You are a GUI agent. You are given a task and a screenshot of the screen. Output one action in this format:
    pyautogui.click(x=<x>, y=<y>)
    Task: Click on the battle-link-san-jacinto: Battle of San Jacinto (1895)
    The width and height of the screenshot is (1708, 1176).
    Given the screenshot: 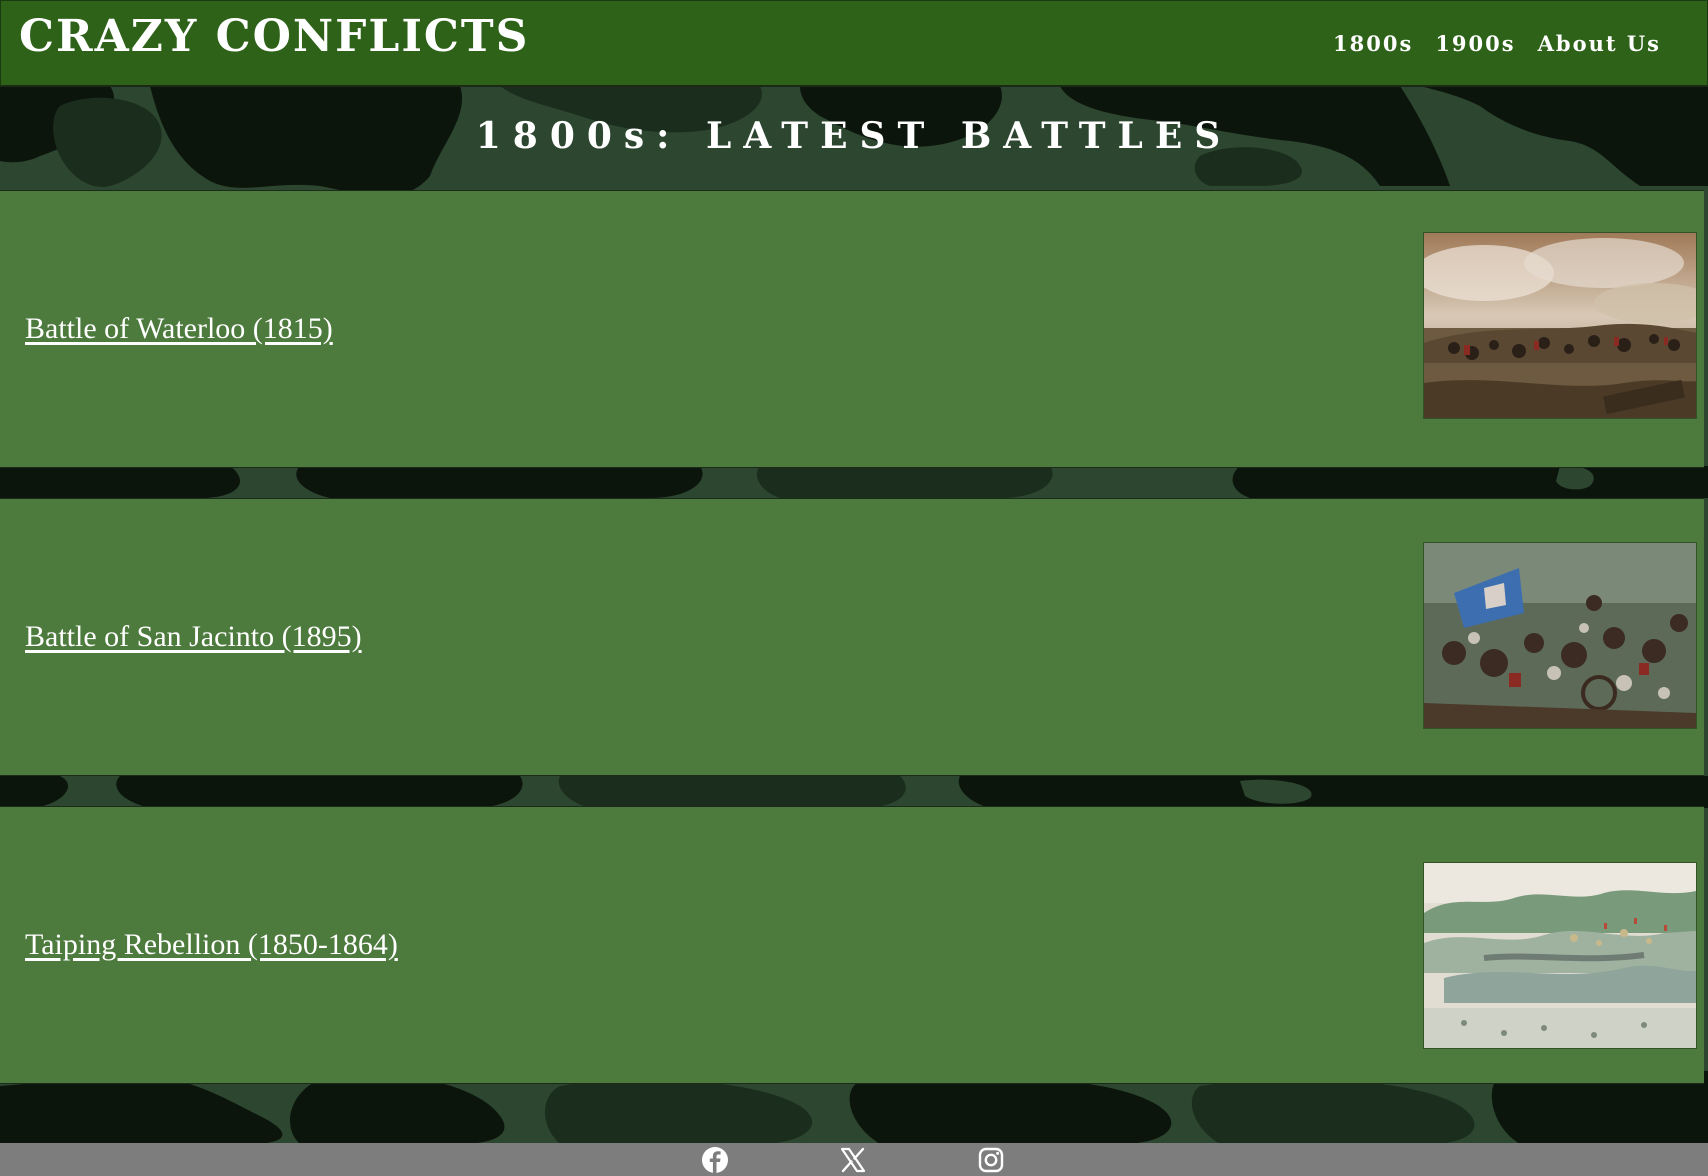 What is the action you would take?
    pyautogui.click(x=193, y=637)
    